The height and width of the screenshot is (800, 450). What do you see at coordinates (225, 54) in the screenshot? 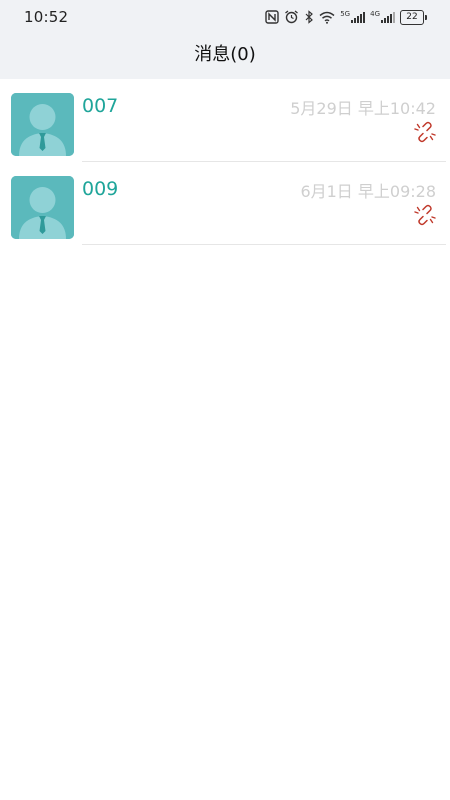
I see `page-title: 消息(0)` at bounding box center [225, 54].